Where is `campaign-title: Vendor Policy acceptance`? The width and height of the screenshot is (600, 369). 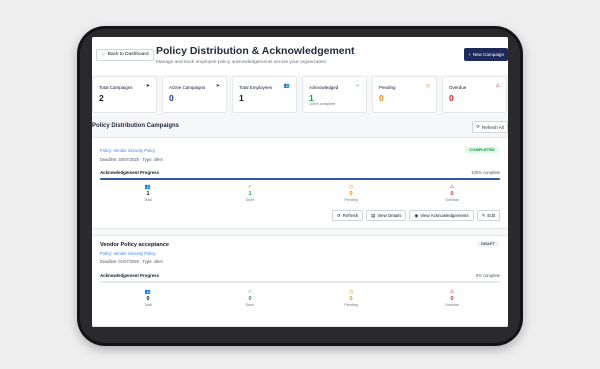 campaign-title: Vendor Policy acceptance is located at coordinates (135, 245).